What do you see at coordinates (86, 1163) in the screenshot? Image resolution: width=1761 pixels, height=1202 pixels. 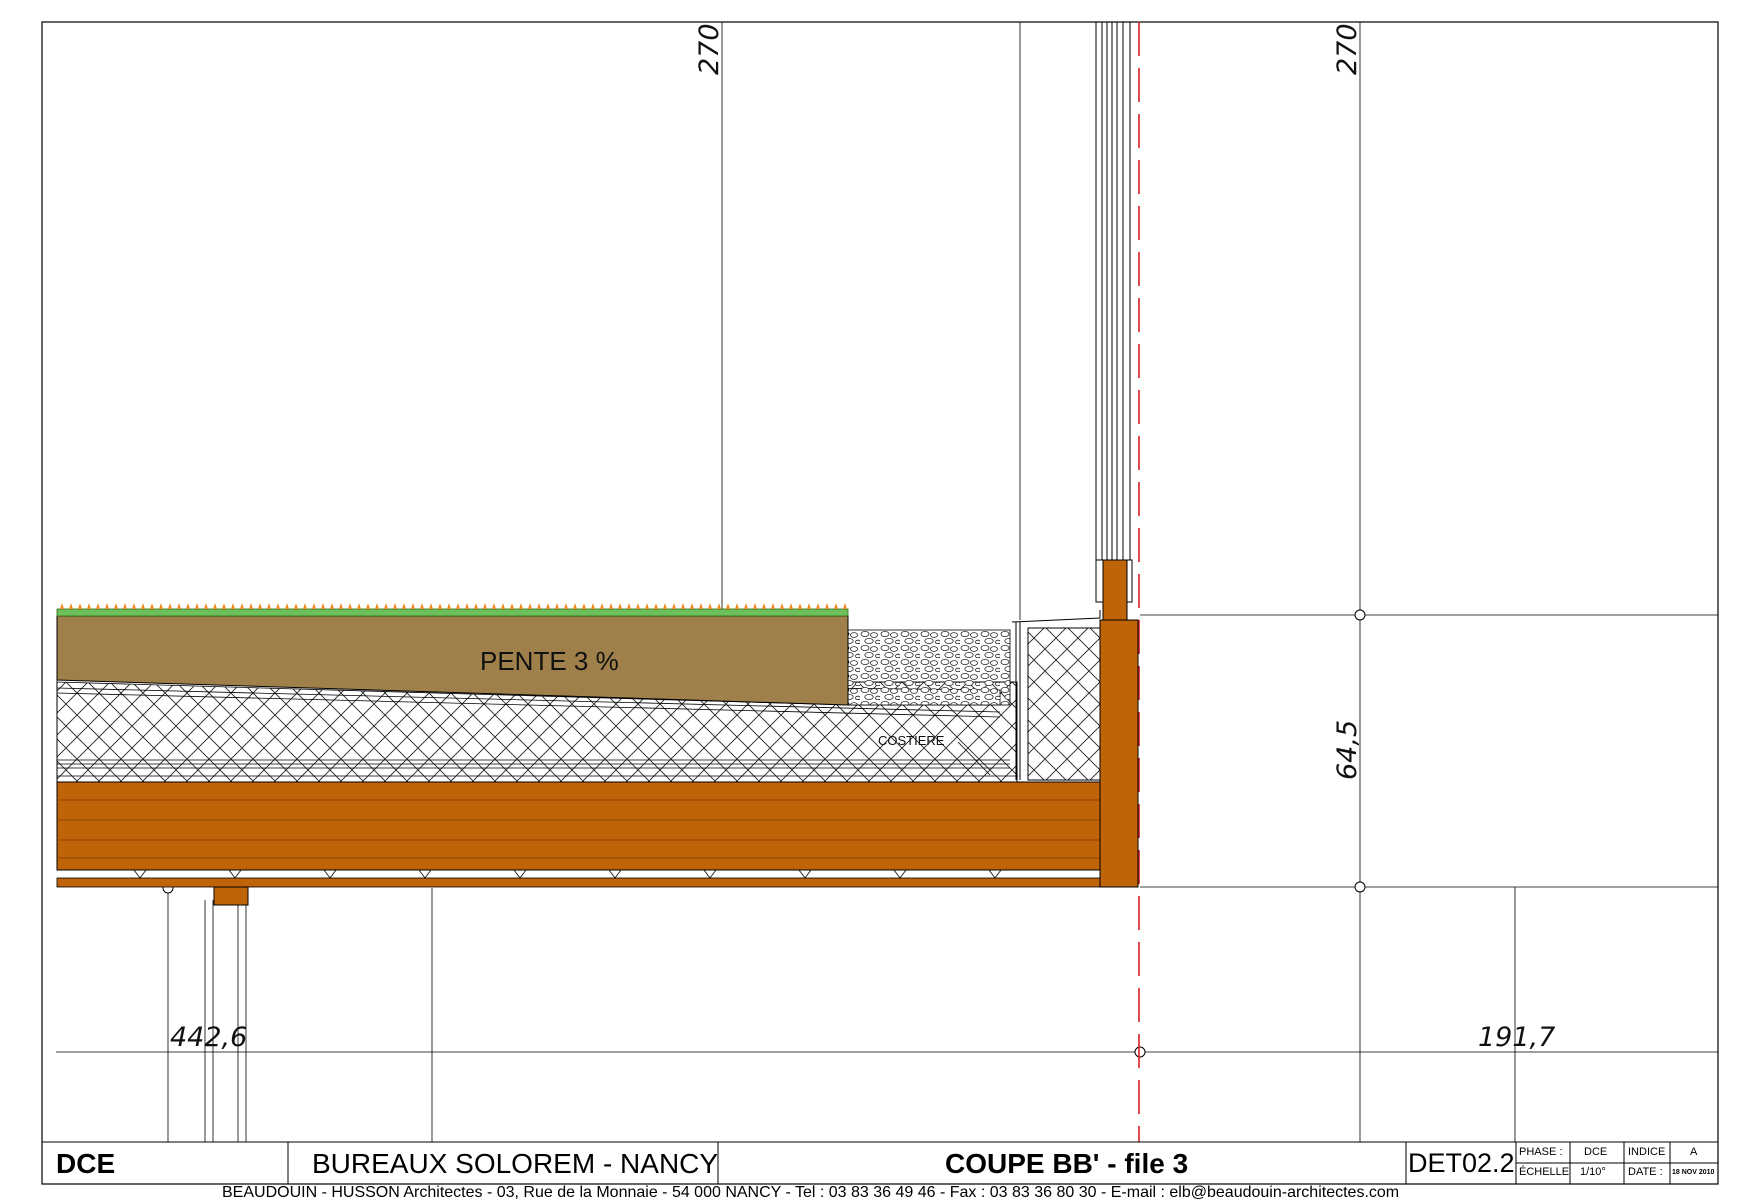 I see `phase-code: DCE` at bounding box center [86, 1163].